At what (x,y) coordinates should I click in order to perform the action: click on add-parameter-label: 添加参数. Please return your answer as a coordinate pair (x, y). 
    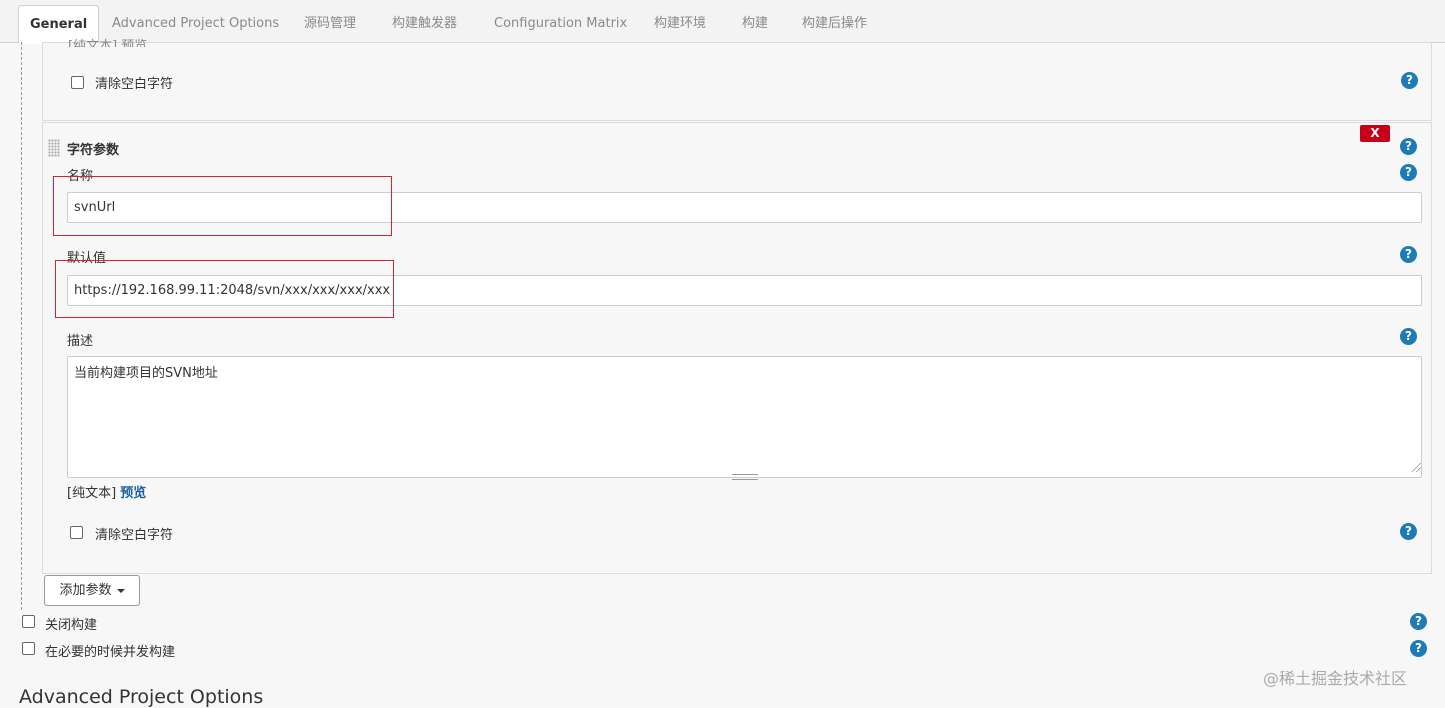
    Looking at the image, I should click on (85, 590).